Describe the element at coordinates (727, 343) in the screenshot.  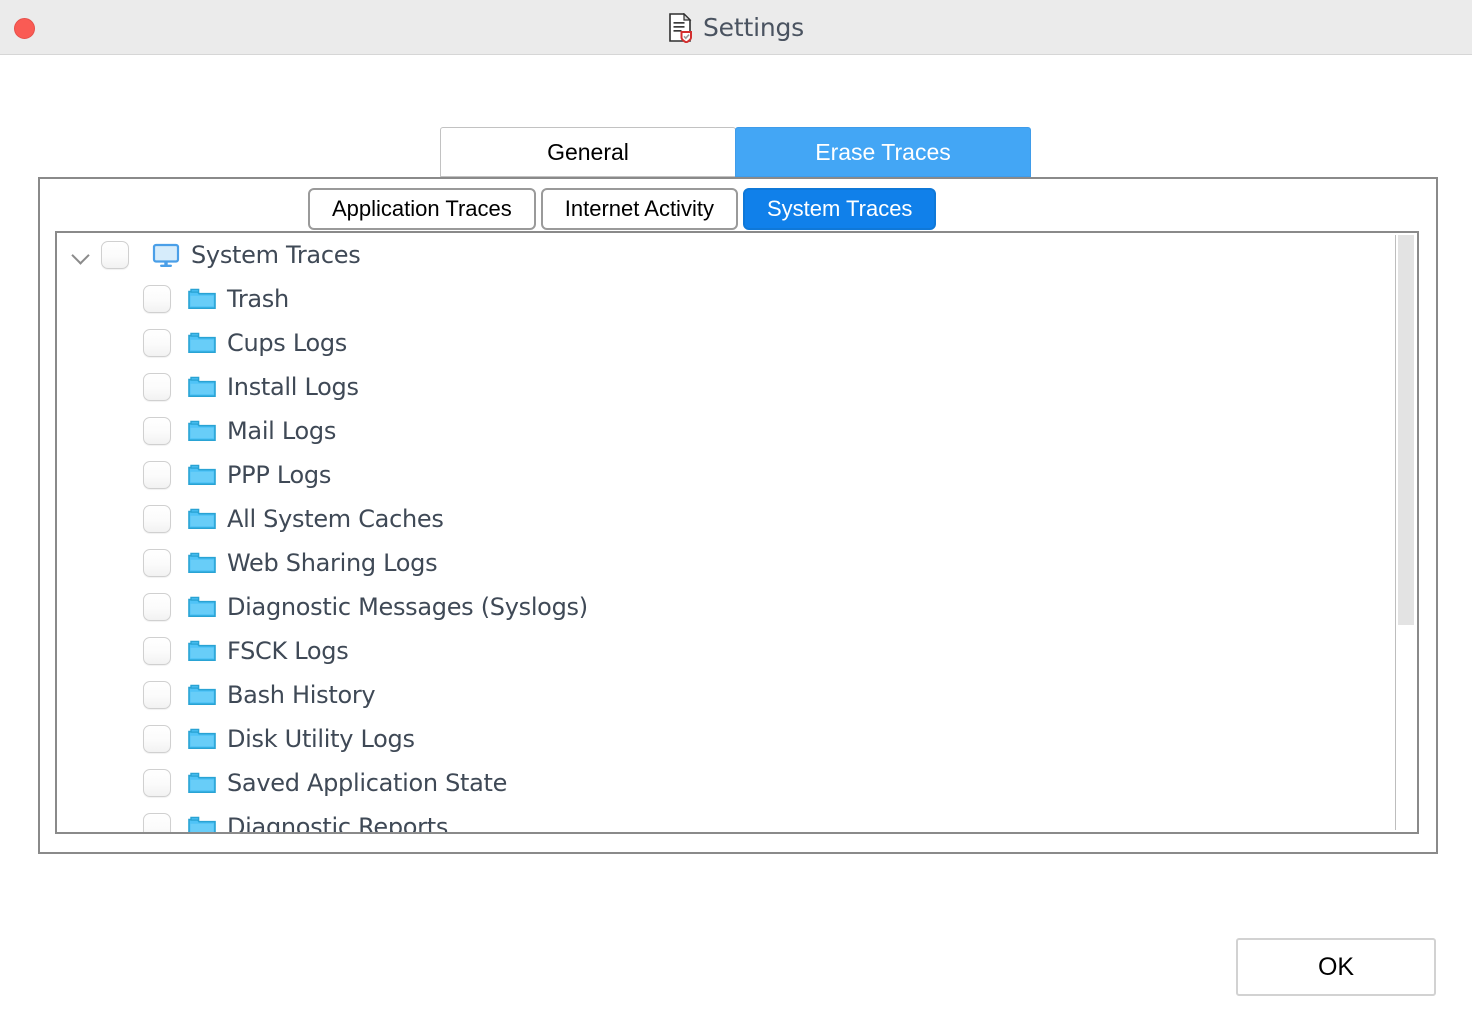
I see `tree-item-row: Cups Logs` at that location.